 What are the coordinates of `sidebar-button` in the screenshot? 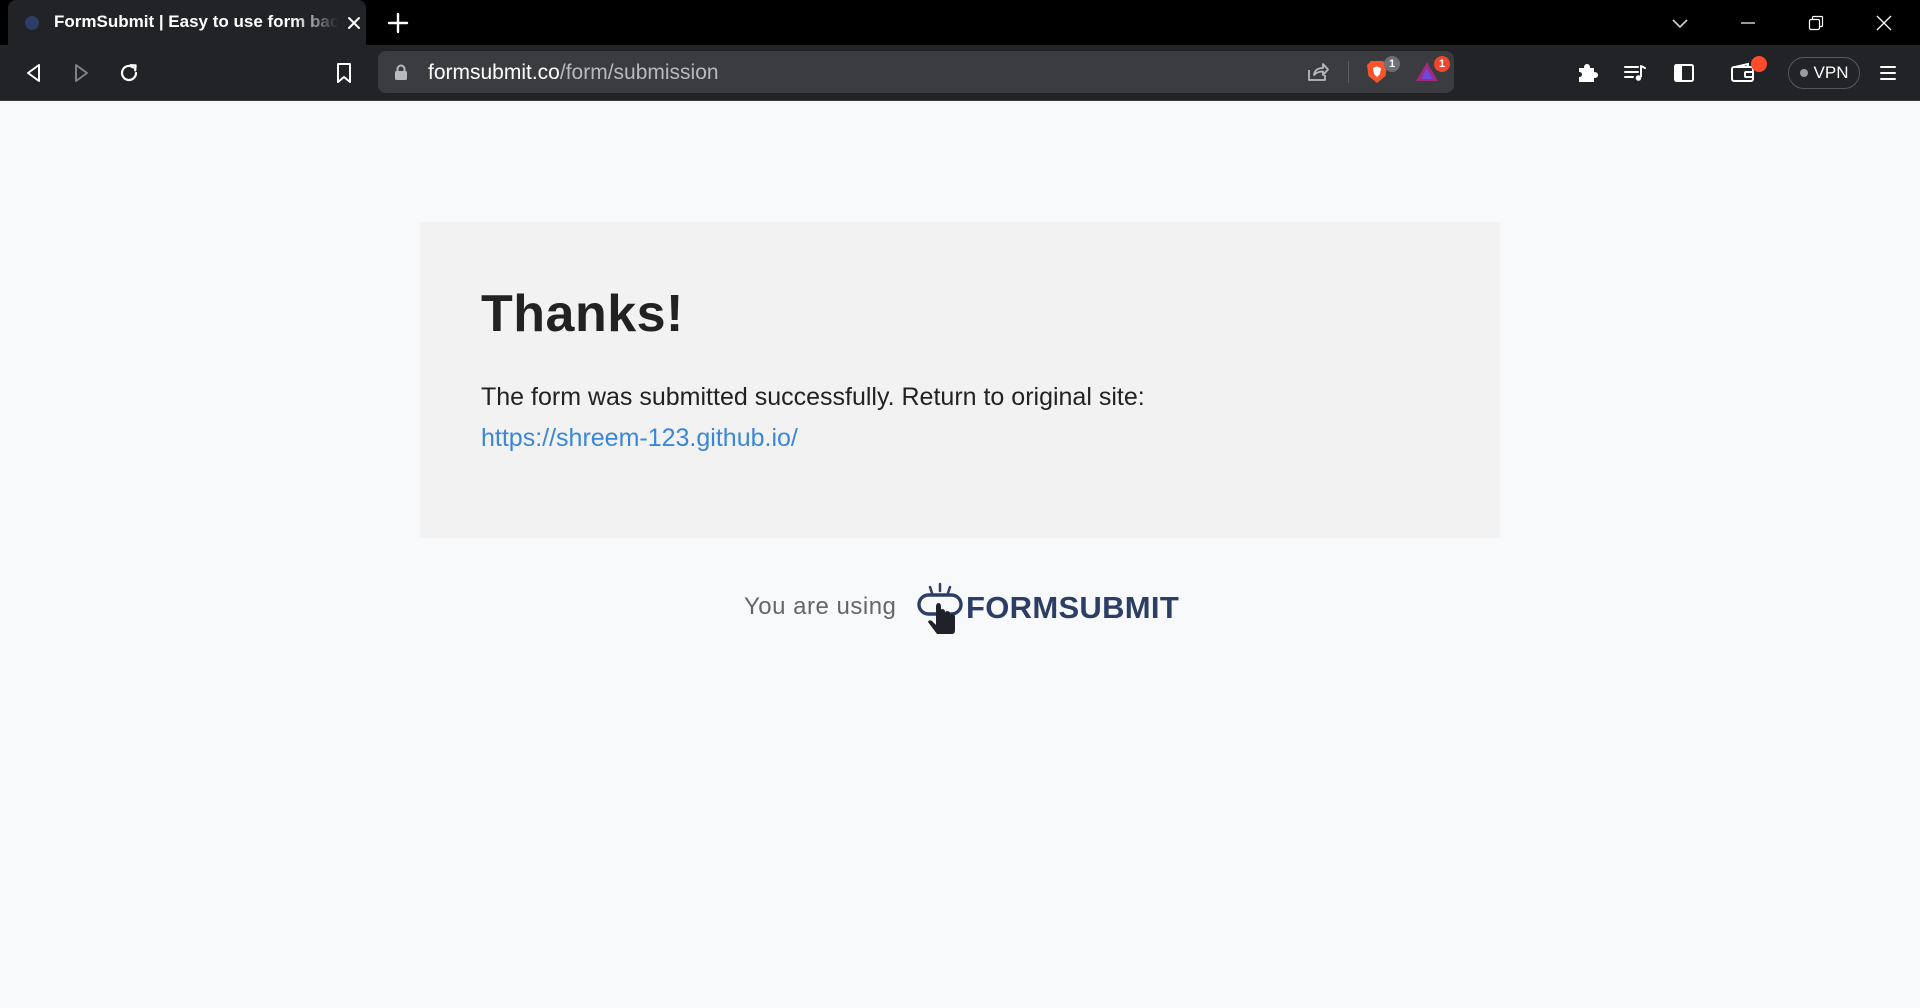 It's located at (1684, 73).